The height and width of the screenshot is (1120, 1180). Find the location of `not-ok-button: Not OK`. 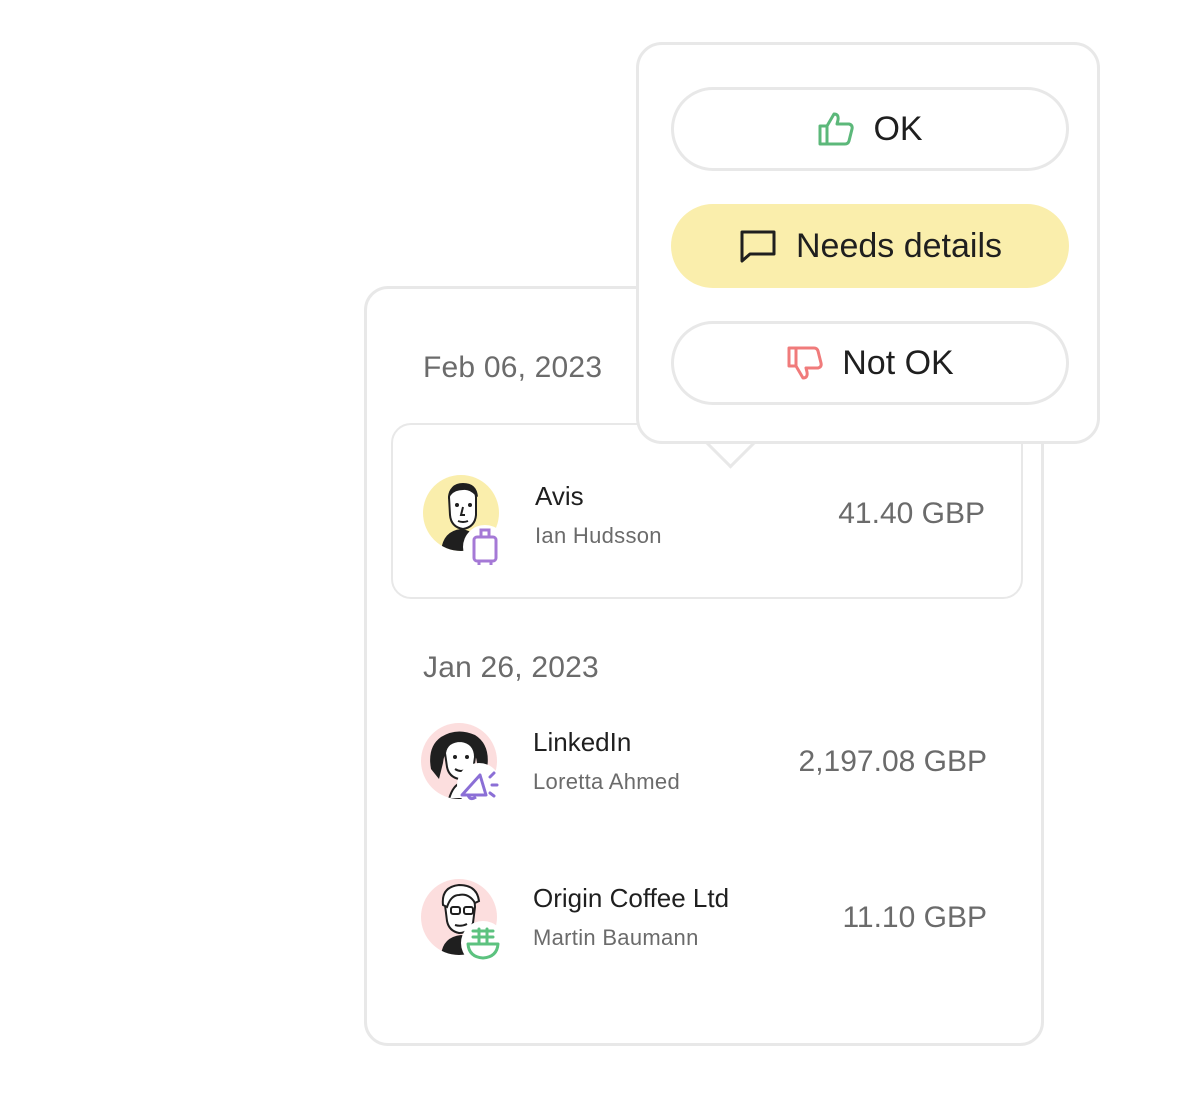

not-ok-button: Not OK is located at coordinates (870, 363).